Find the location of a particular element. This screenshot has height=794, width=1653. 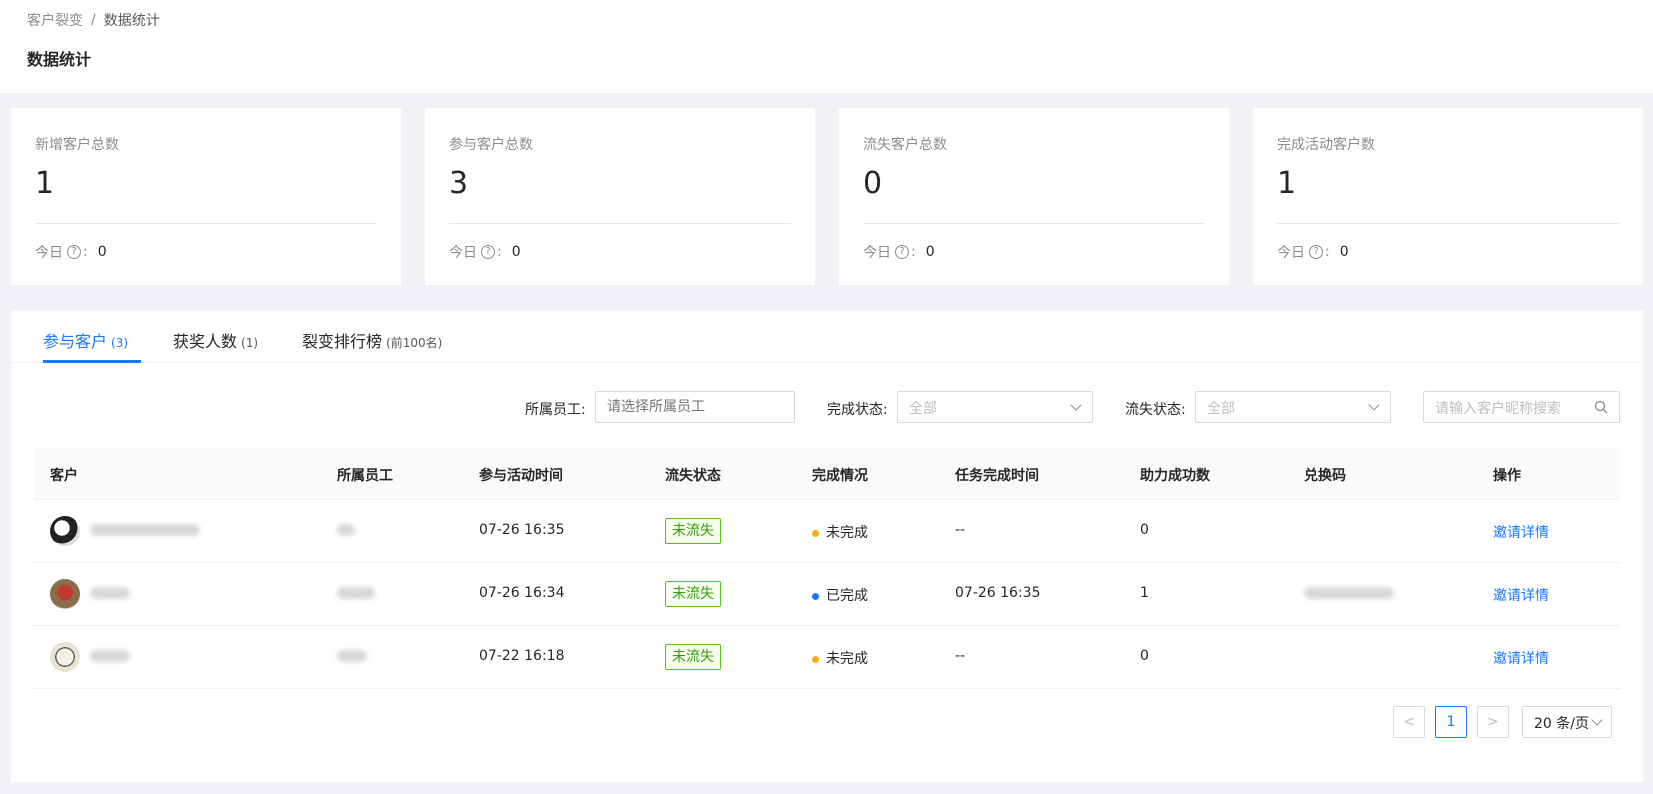

column-header: 助力成功数 is located at coordinates (1175, 476).